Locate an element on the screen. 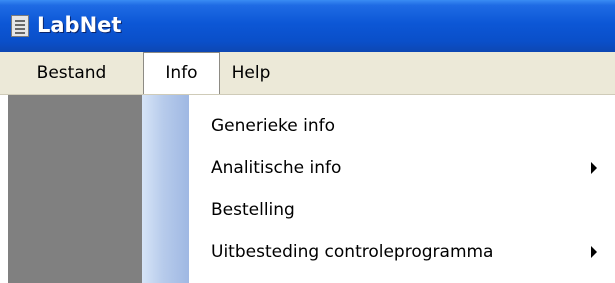  menu-item-uitbesteding-controleprogramma: Uitbesteding controleprogramma is located at coordinates (402, 252).